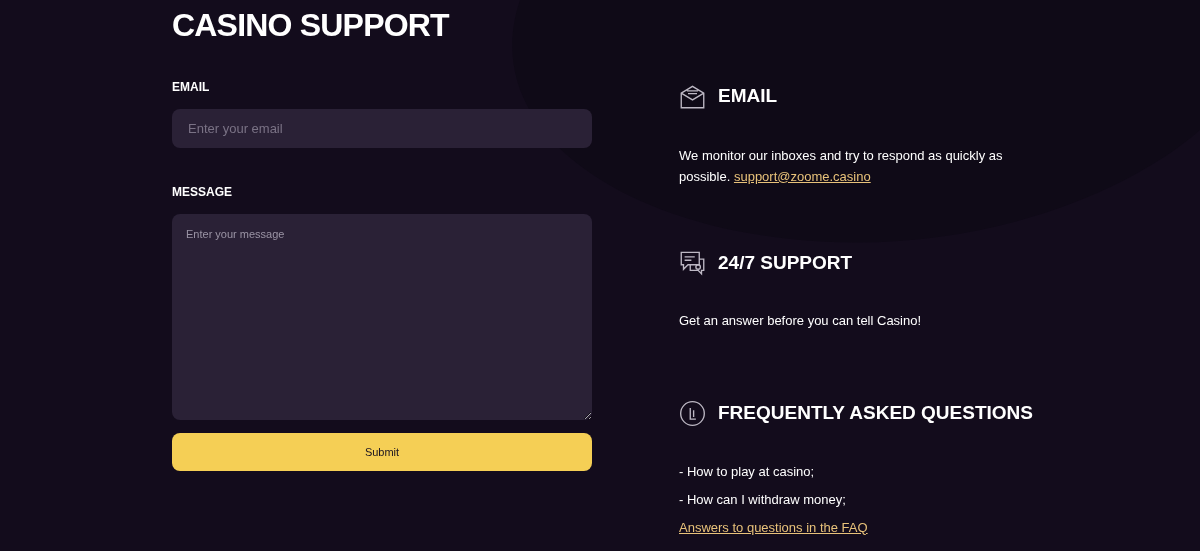 The height and width of the screenshot is (551, 1200). What do you see at coordinates (311, 25) in the screenshot?
I see `page-title: CASINO SUPPORT` at bounding box center [311, 25].